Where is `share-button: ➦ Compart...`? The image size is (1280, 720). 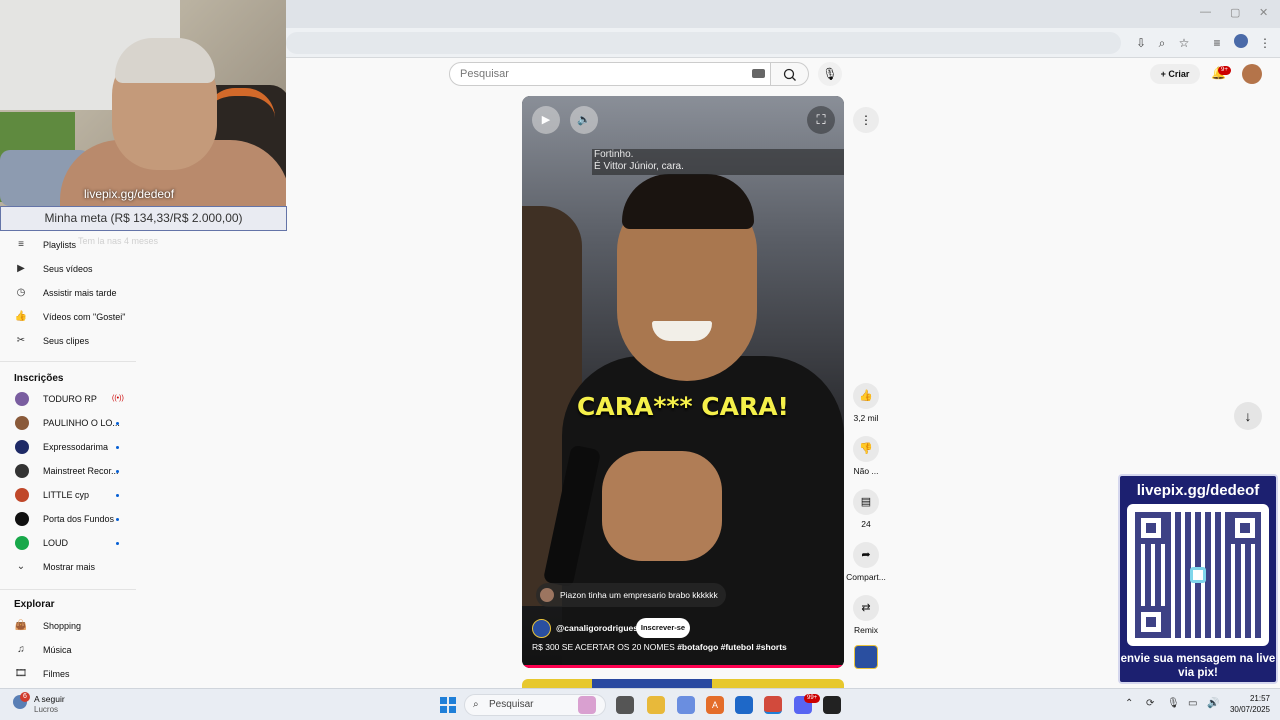 share-button: ➦ Compart... is located at coordinates (866, 562).